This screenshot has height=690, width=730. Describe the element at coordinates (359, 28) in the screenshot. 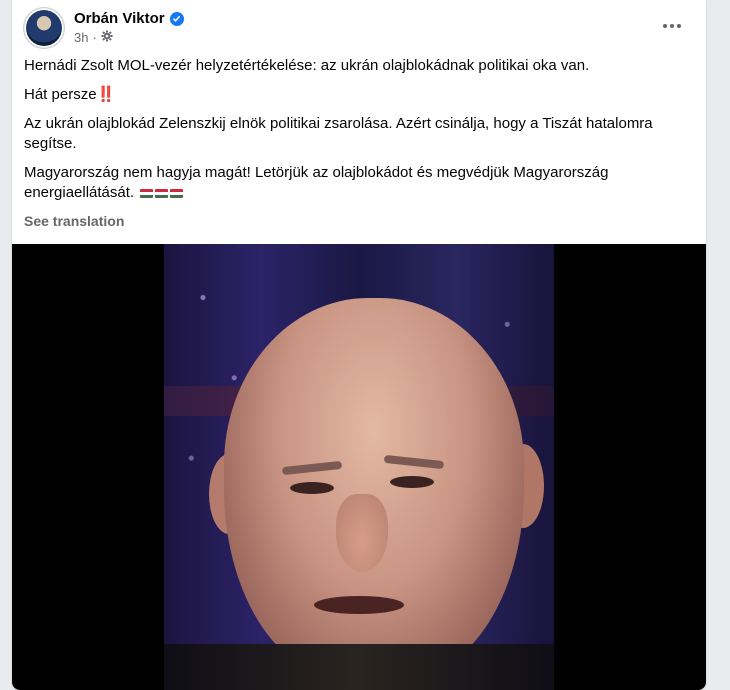

I see `post-header: Orbán Viktor 3h ·` at that location.